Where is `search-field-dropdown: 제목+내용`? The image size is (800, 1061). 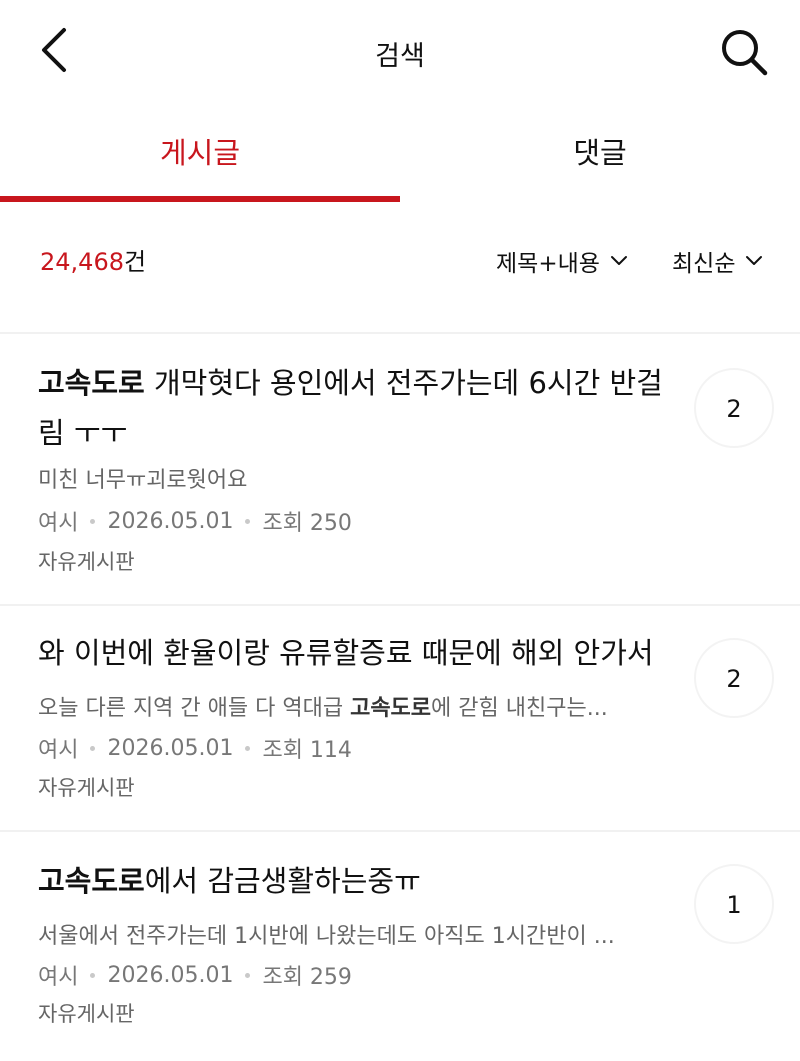 search-field-dropdown: 제목+내용 is located at coordinates (562, 261).